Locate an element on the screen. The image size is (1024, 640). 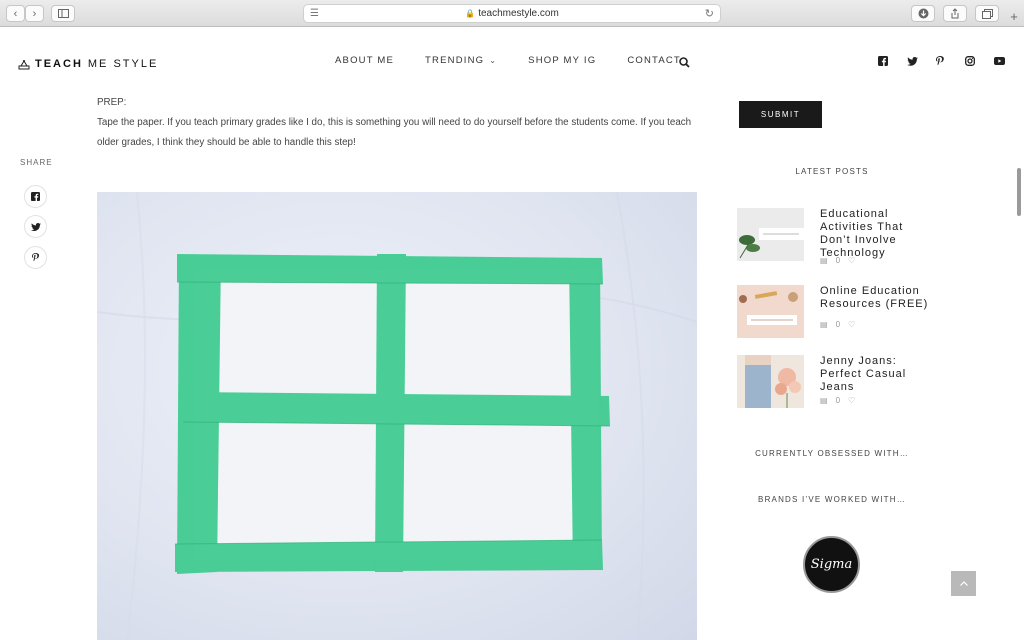
logo-icon is located at coordinates (24, 64).